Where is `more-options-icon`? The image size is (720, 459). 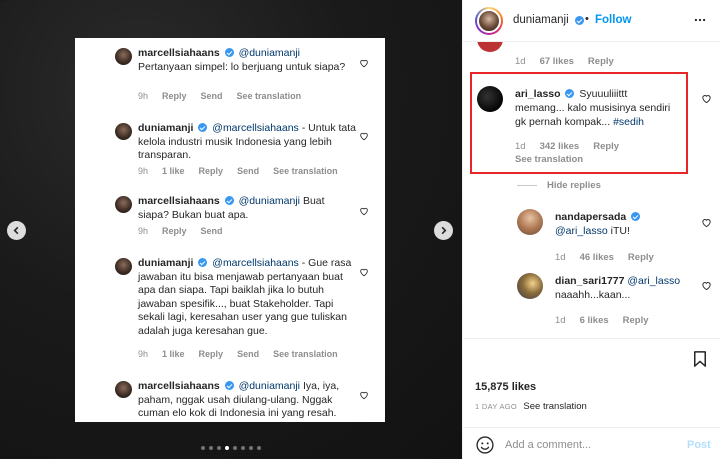 more-options-icon is located at coordinates (700, 20).